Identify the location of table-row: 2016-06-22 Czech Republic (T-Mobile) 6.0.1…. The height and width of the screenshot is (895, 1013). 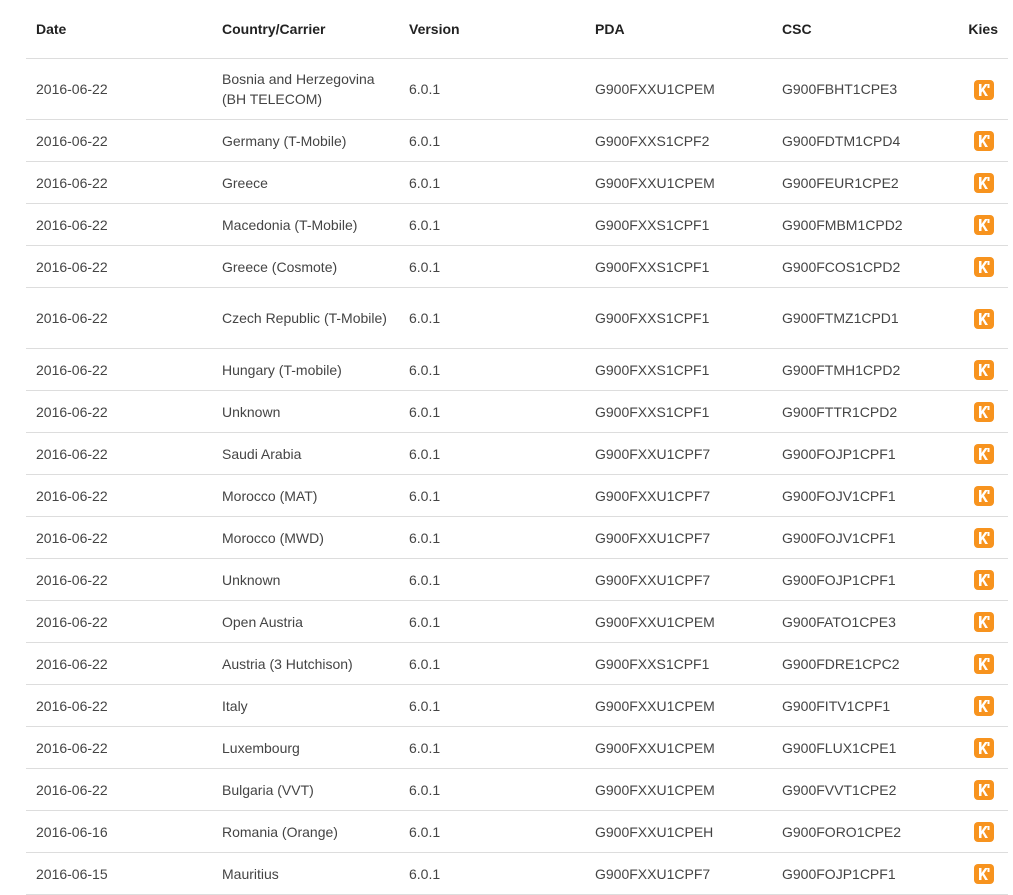
(517, 318).